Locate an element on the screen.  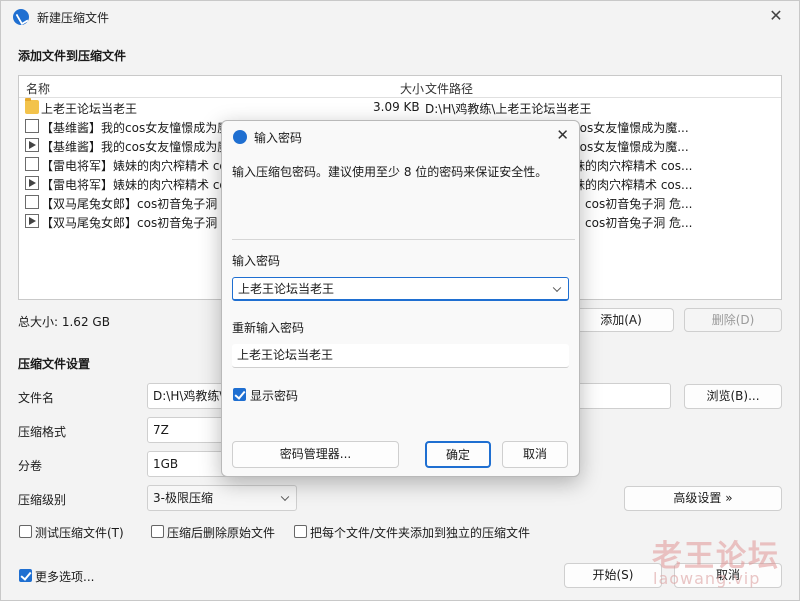
show-password-checkbox is located at coordinates (239, 394).